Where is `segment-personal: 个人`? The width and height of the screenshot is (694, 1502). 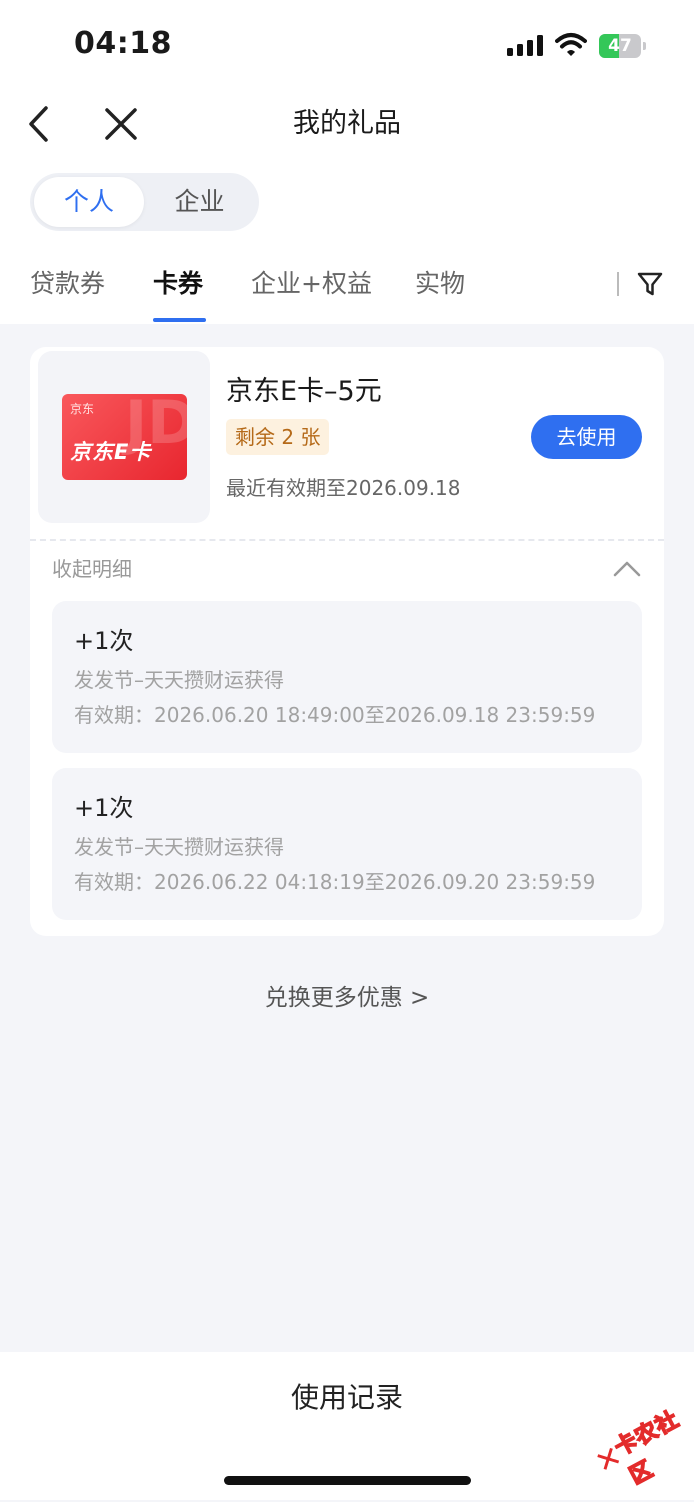 segment-personal: 个人 is located at coordinates (89, 202).